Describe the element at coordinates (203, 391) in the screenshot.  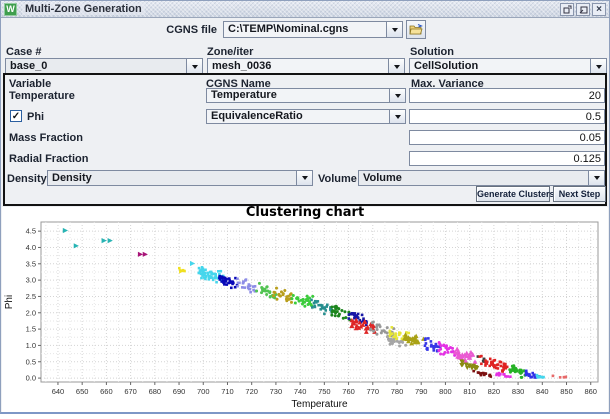
I see `svg-text: 700` at that location.